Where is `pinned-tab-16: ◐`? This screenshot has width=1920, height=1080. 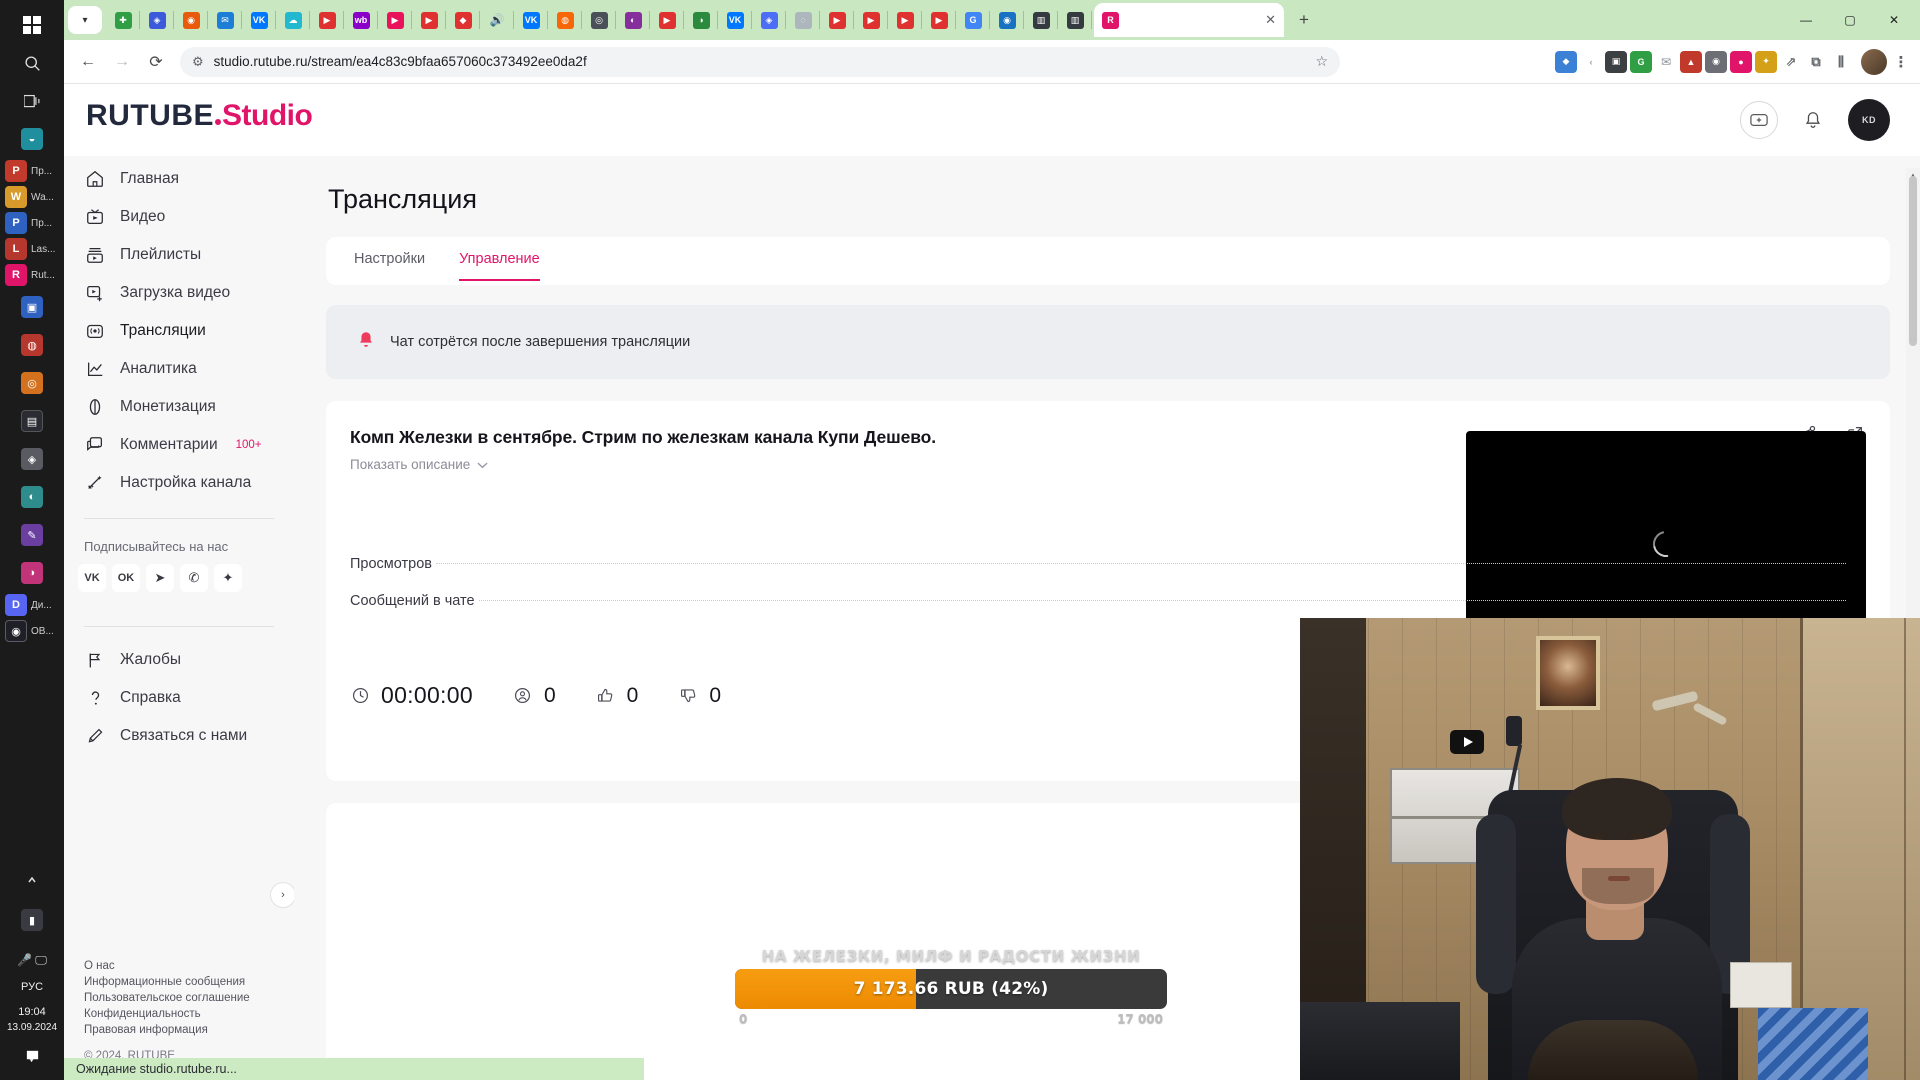 pinned-tab-16: ◐ is located at coordinates (633, 20).